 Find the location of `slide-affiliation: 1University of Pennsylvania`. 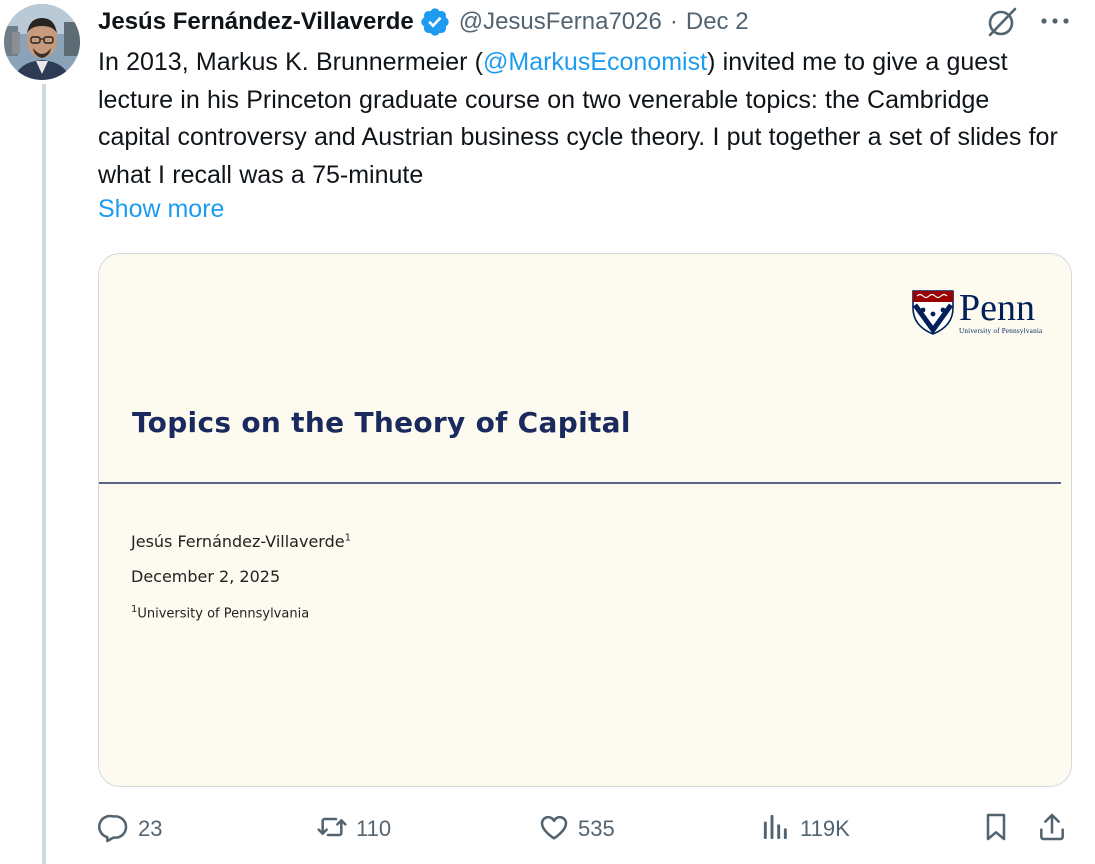

slide-affiliation: 1University of Pennsylvania is located at coordinates (220, 612).